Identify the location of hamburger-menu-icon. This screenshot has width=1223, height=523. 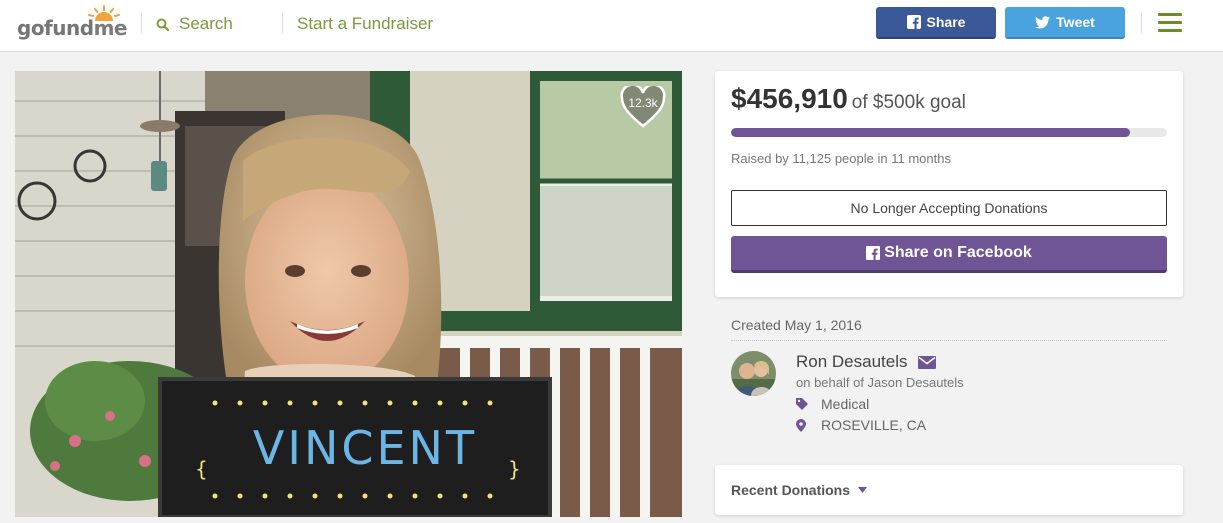
(1170, 23).